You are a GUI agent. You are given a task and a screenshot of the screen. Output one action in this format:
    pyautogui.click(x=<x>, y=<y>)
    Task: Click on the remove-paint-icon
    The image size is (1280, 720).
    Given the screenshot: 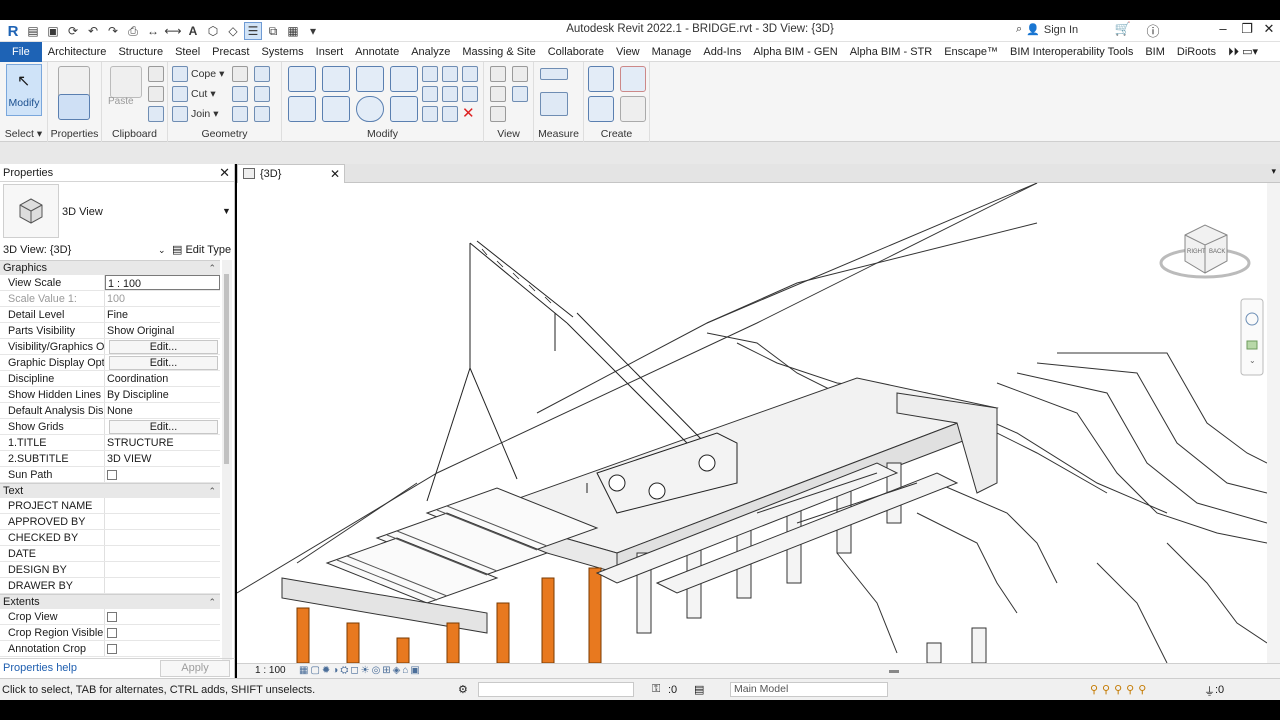 What is the action you would take?
    pyautogui.click(x=262, y=114)
    